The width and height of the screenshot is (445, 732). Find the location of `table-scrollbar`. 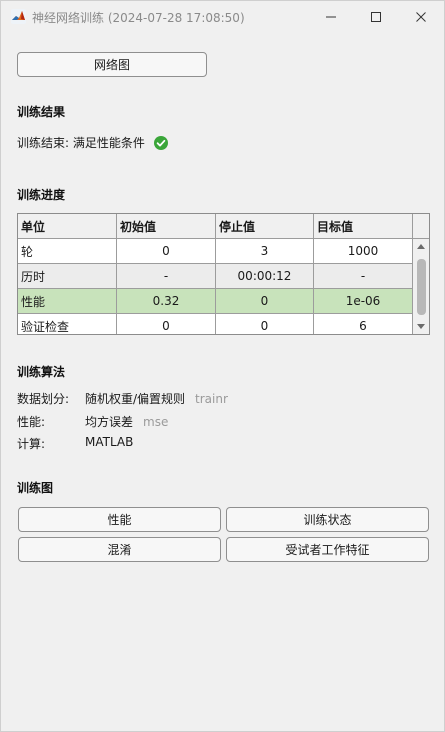

table-scrollbar is located at coordinates (421, 286).